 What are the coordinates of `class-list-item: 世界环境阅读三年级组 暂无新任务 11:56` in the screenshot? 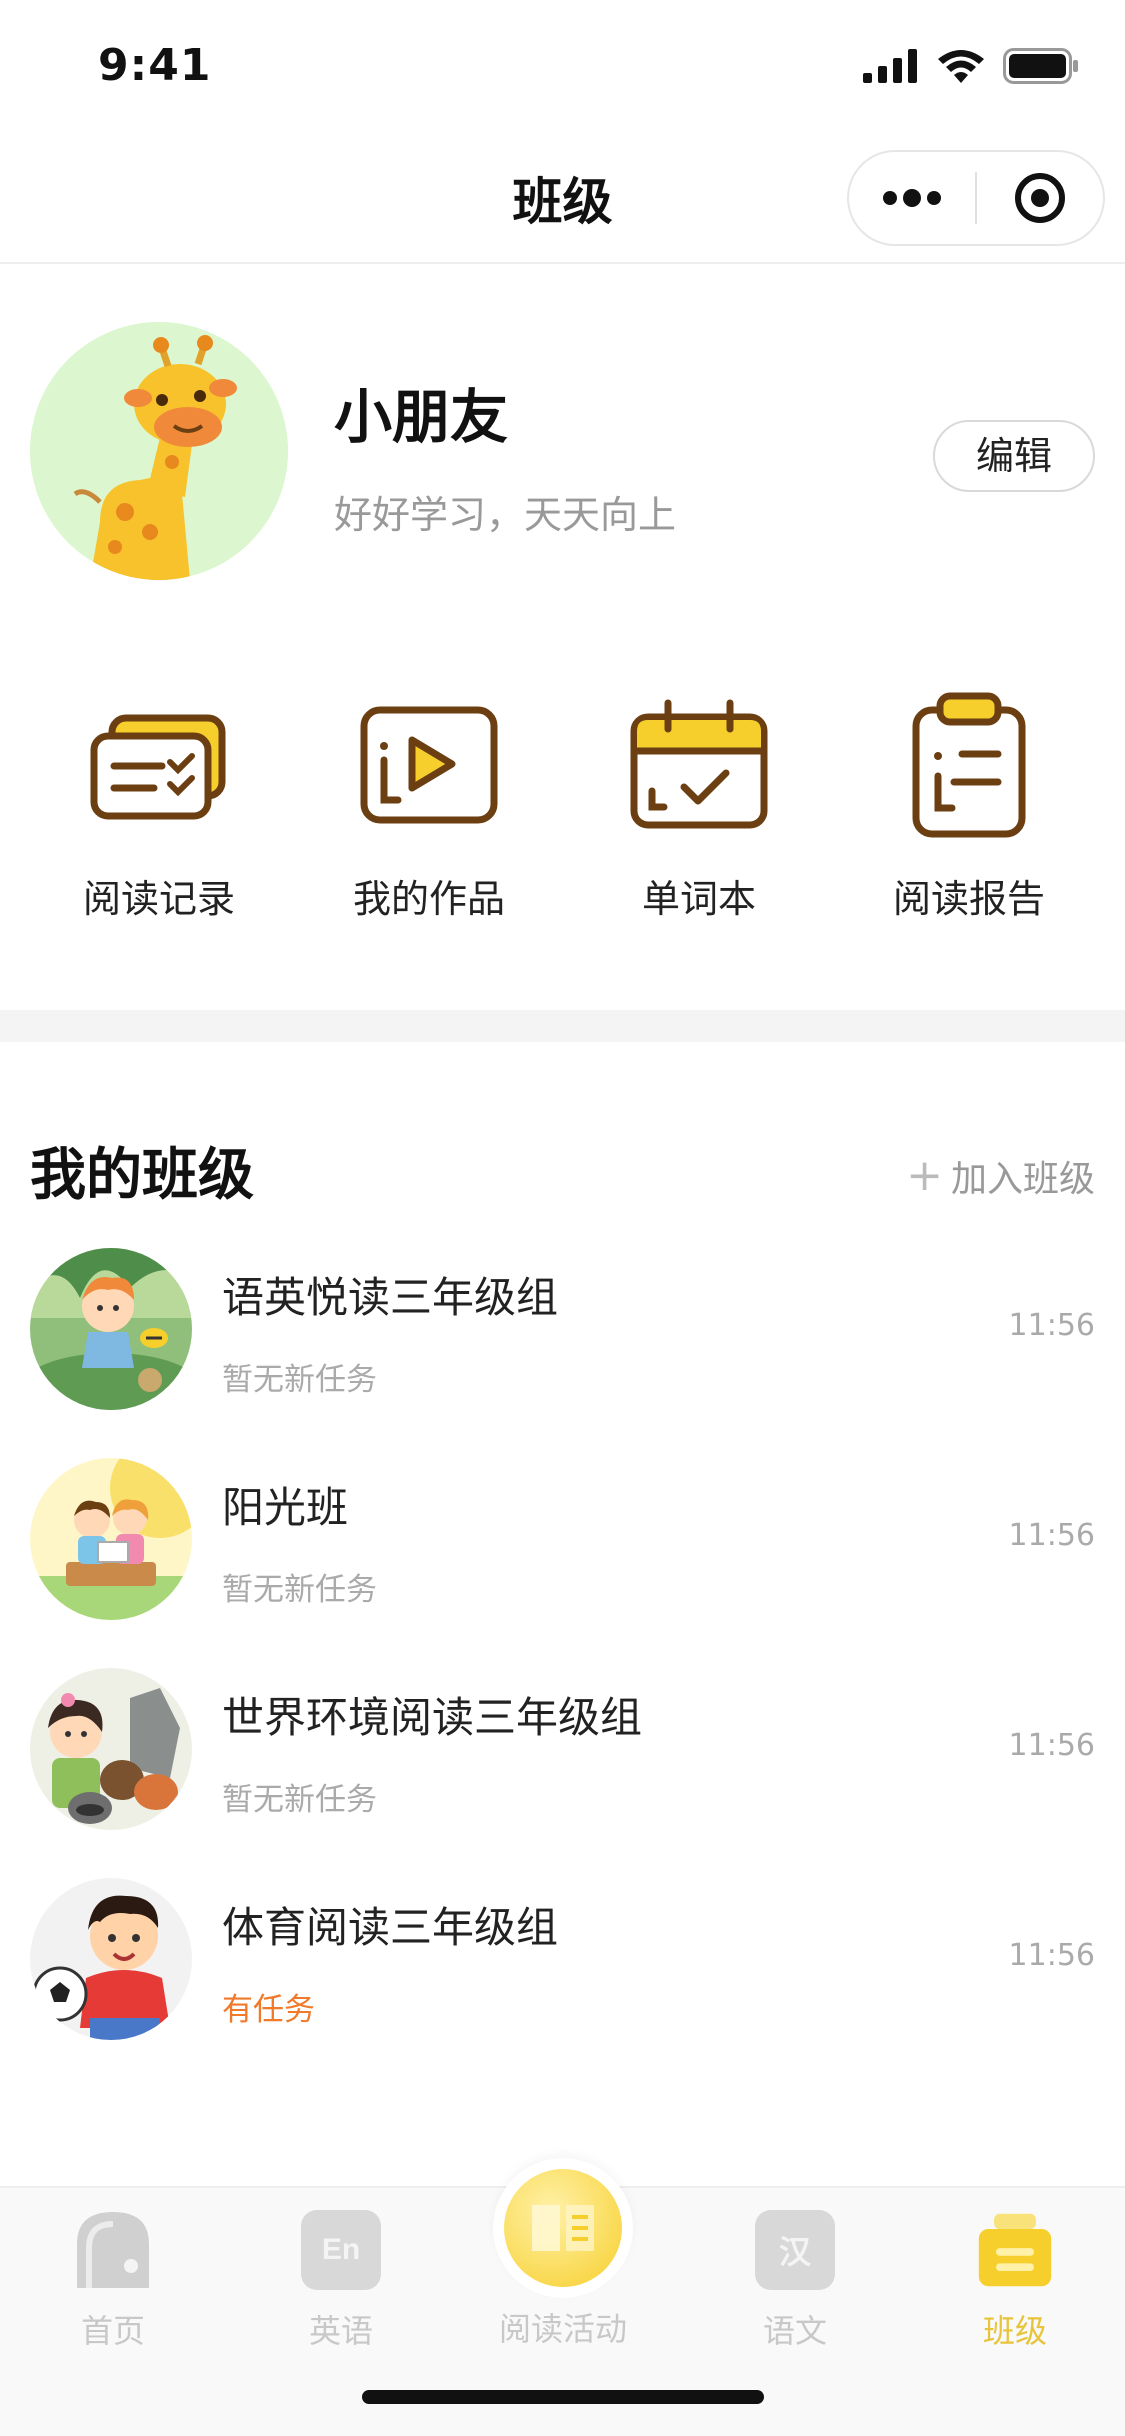 It's located at (562, 1765).